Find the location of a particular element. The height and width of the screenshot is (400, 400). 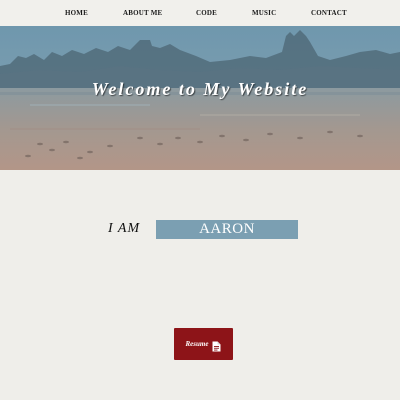

intro-name-box: AARON is located at coordinates (227, 229).